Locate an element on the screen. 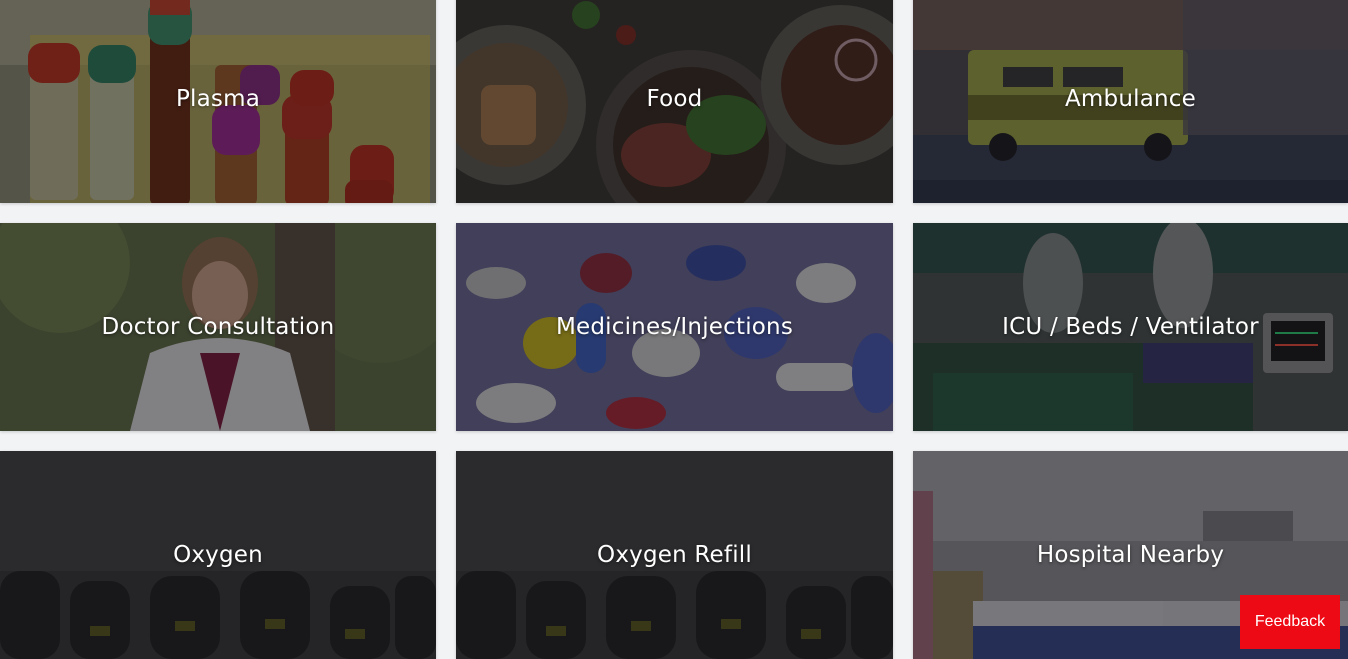 Image resolution: width=1348 pixels, height=659 pixels. service-card-food: Food is located at coordinates (674, 101).